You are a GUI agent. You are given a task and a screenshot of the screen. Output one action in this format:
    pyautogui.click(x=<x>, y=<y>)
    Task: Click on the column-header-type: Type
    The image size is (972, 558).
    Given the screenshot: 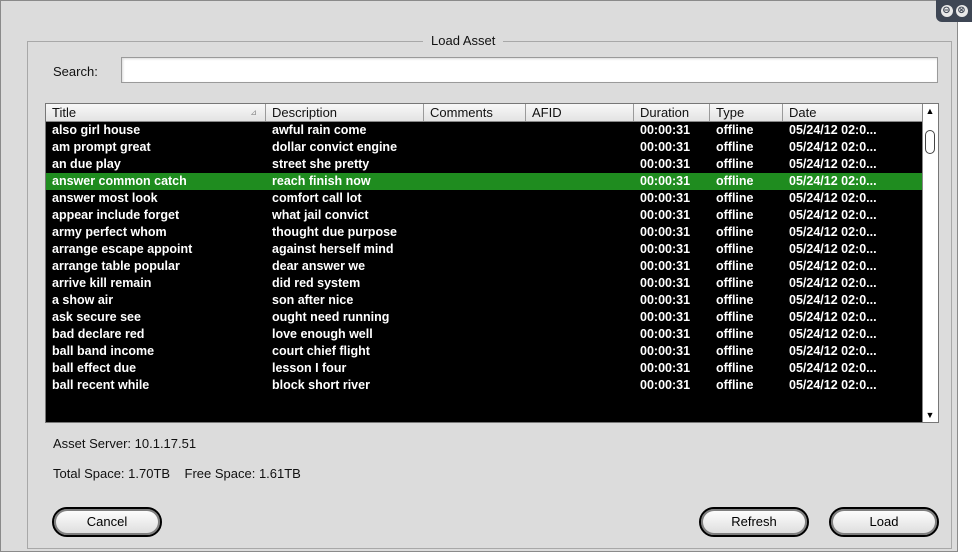 What is the action you would take?
    pyautogui.click(x=746, y=112)
    